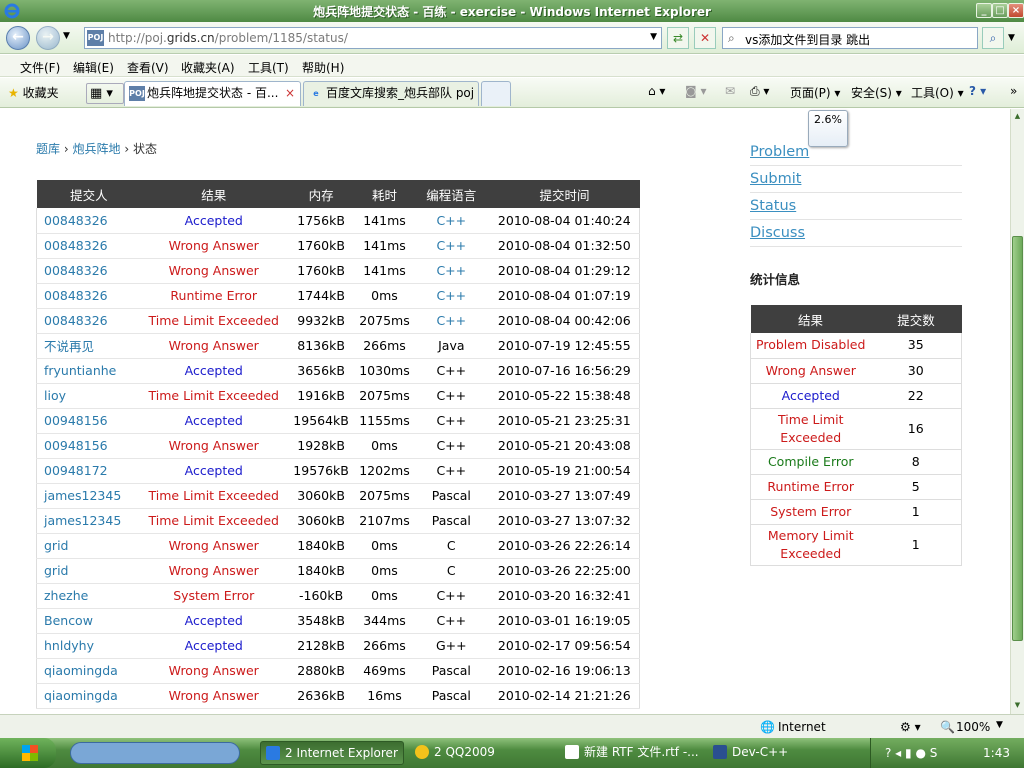 This screenshot has width=1024, height=768. What do you see at coordinates (1013, 91) in the screenshot?
I see `chevron-more-icon: »` at bounding box center [1013, 91].